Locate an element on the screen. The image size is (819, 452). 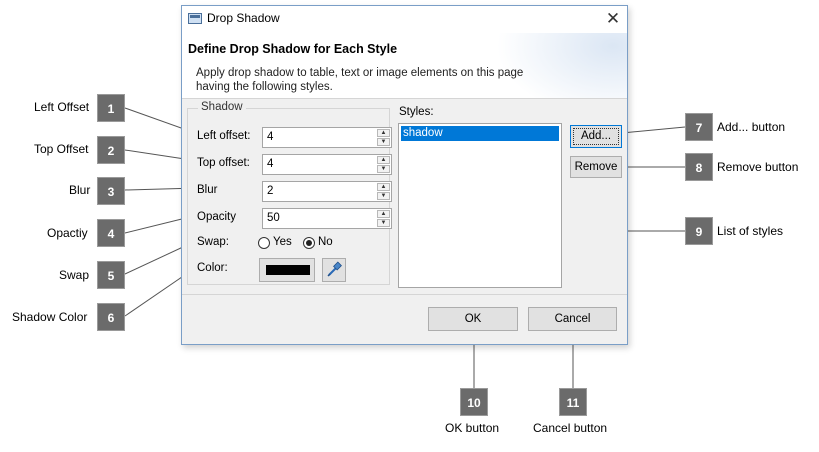
left-offset-spinner: 4 ▲ ▼ is located at coordinates (327, 137).